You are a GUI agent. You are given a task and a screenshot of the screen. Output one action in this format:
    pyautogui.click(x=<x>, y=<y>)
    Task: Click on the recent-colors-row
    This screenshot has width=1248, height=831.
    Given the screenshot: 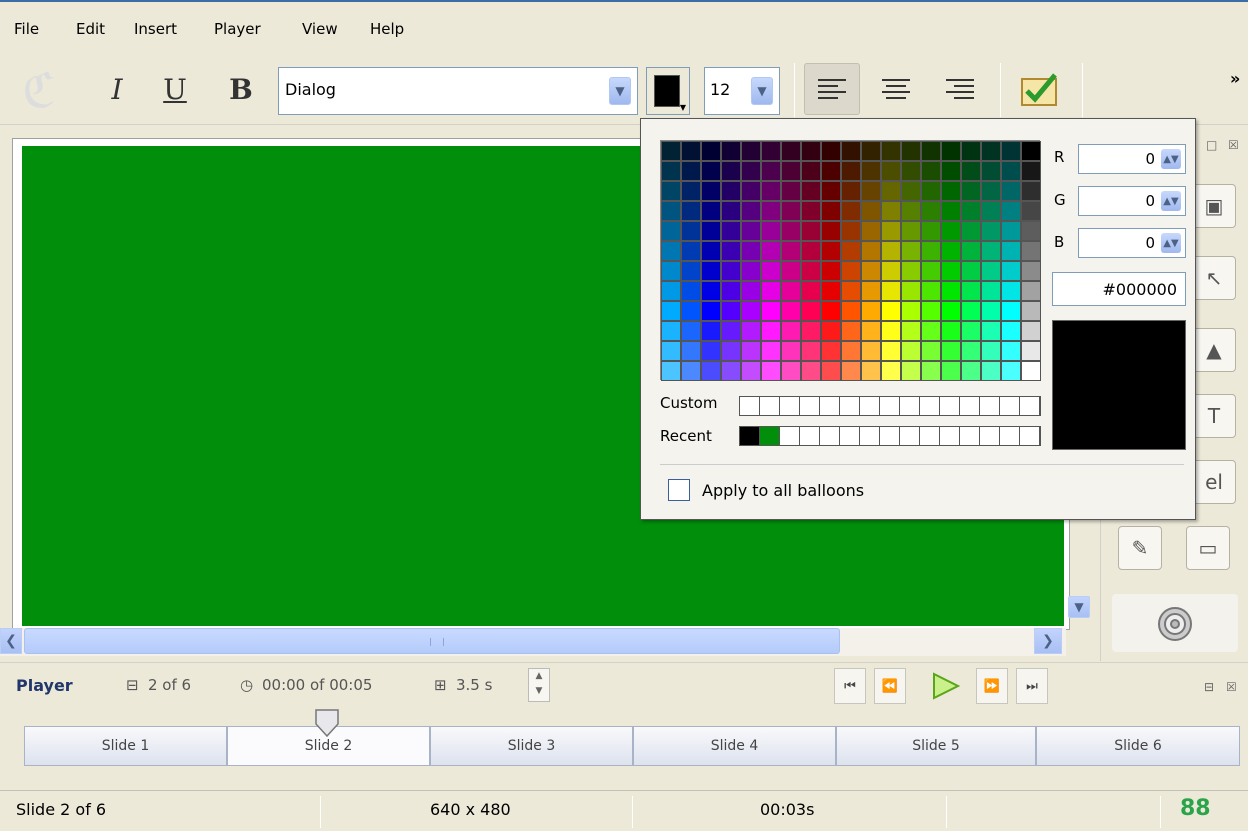 What is the action you would take?
    pyautogui.click(x=890, y=436)
    